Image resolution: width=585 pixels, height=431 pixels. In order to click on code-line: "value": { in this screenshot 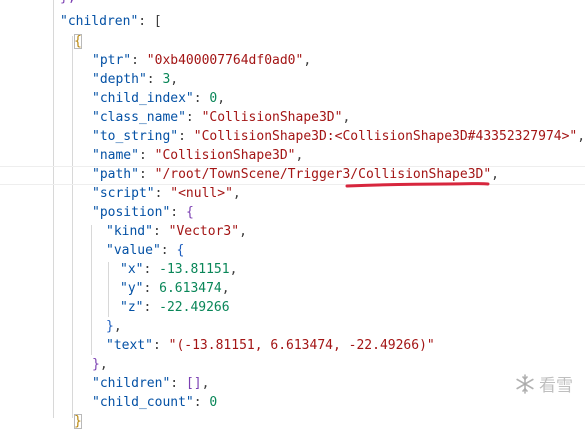, I will do `click(145, 250)`.